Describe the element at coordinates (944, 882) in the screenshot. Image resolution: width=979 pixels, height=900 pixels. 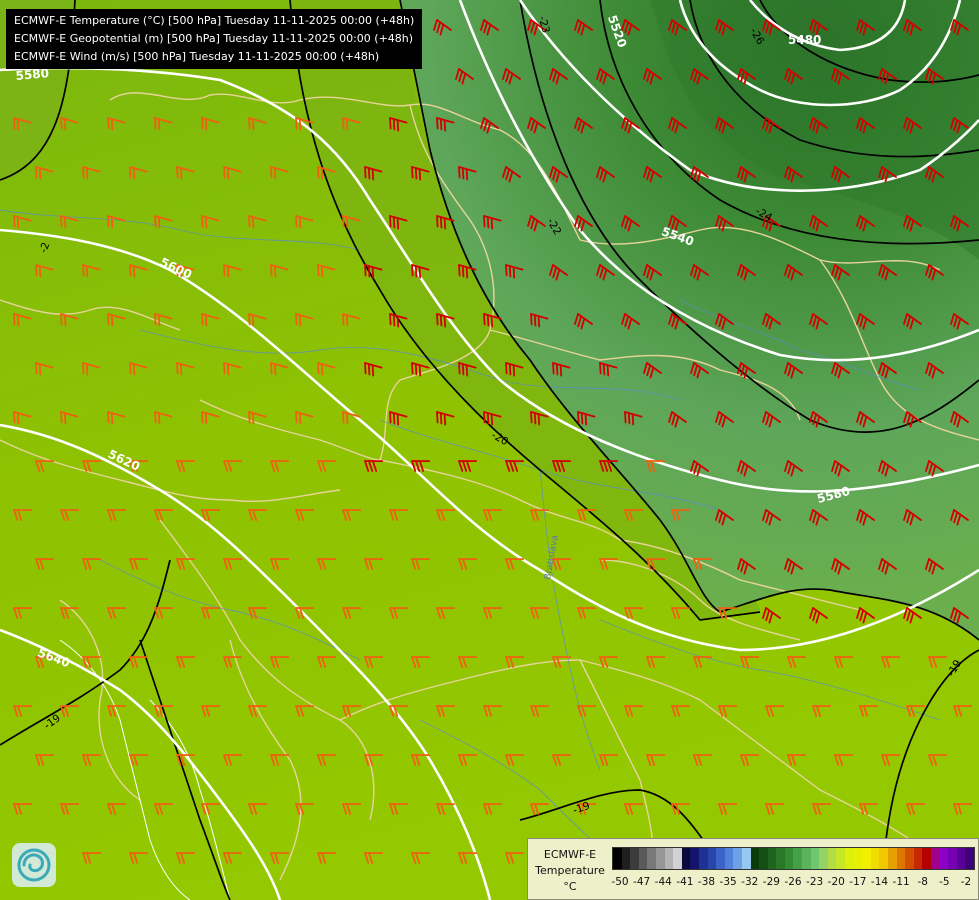
I see `legend-tick-label: -5` at that location.